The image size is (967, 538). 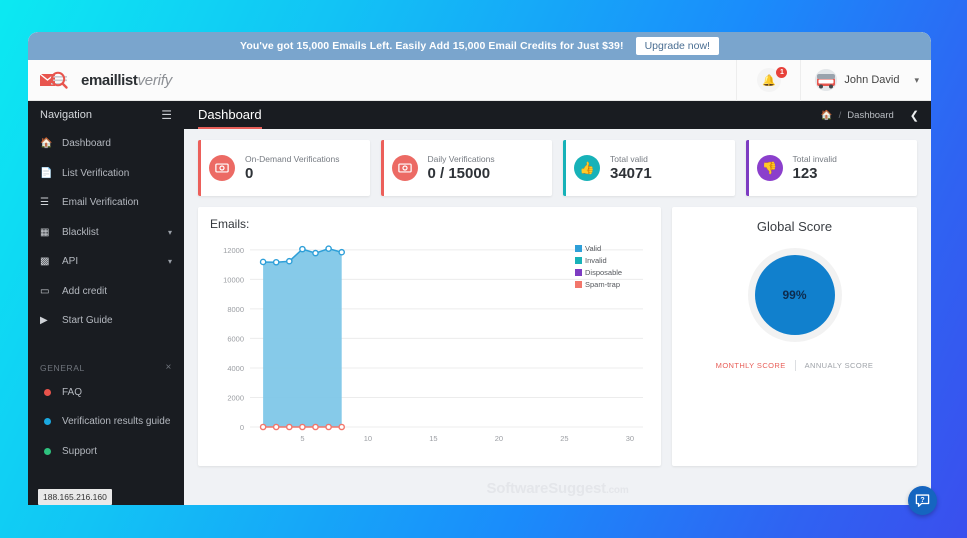 I want to click on svg-text: Spam-trap, so click(x=602, y=284).